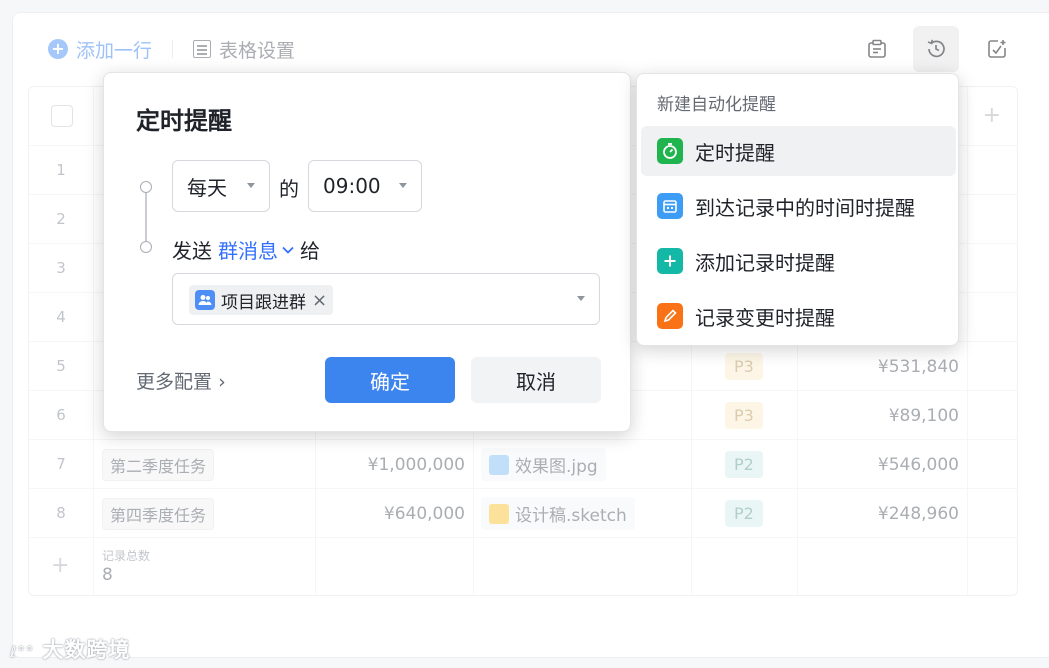  I want to click on recipient-name: 项目跟进群, so click(263, 302).